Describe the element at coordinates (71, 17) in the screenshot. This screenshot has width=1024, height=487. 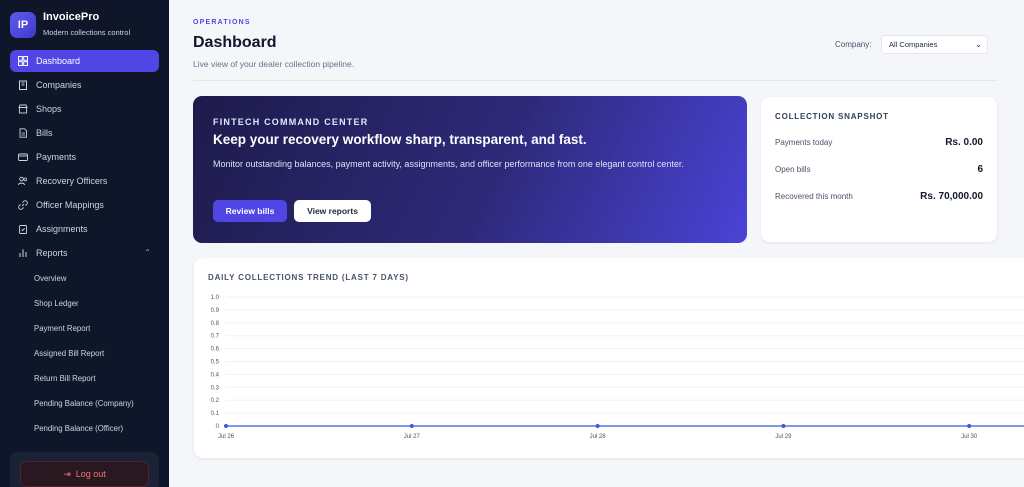
I see `brand-name: InvoicePro` at that location.